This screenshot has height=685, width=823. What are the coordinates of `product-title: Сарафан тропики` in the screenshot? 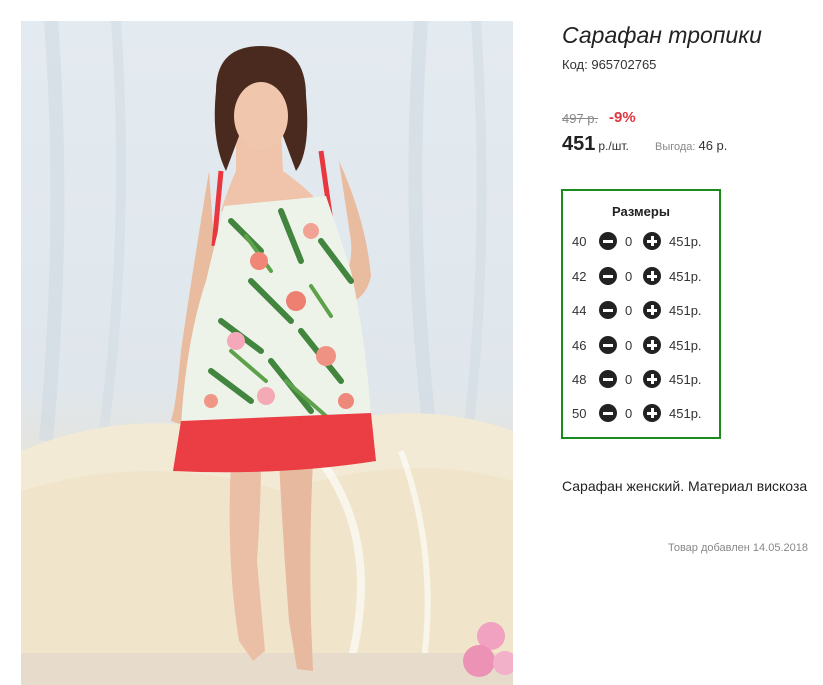 It's located at (662, 35).